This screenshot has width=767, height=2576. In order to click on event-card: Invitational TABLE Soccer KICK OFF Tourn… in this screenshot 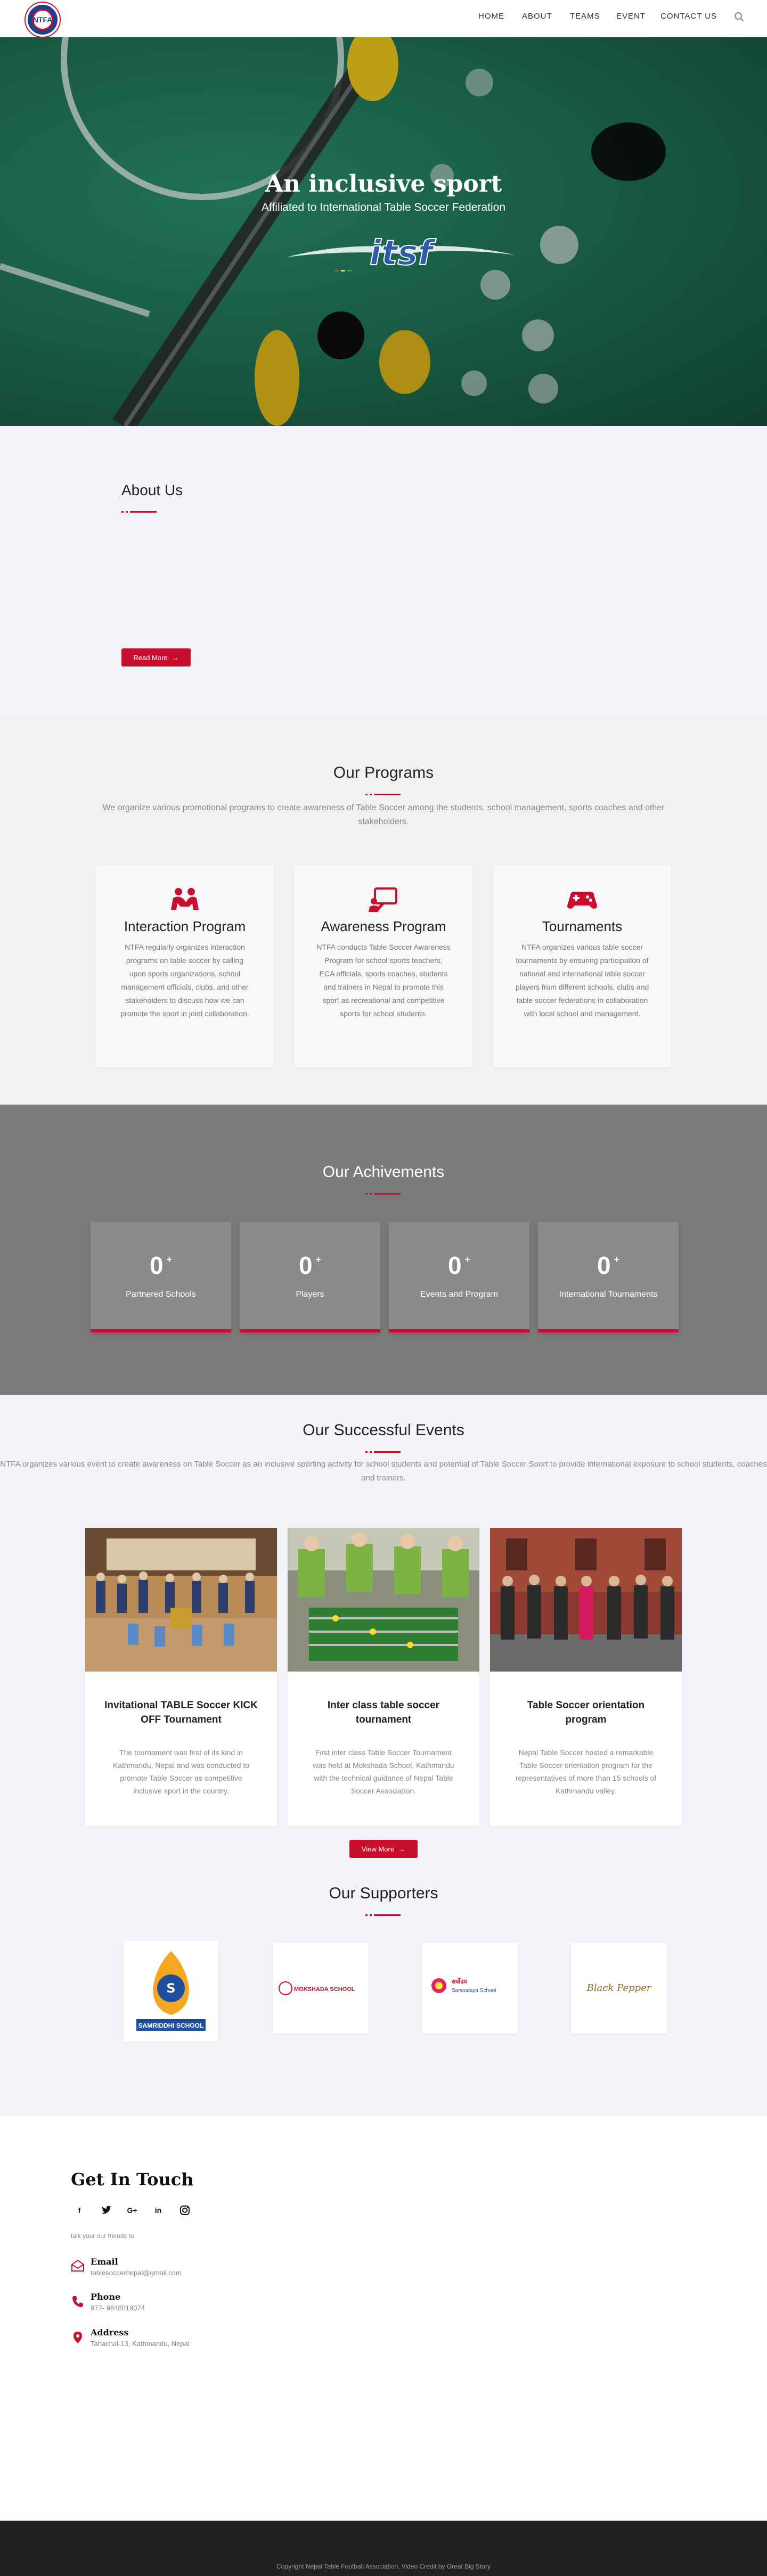, I will do `click(181, 1677)`.